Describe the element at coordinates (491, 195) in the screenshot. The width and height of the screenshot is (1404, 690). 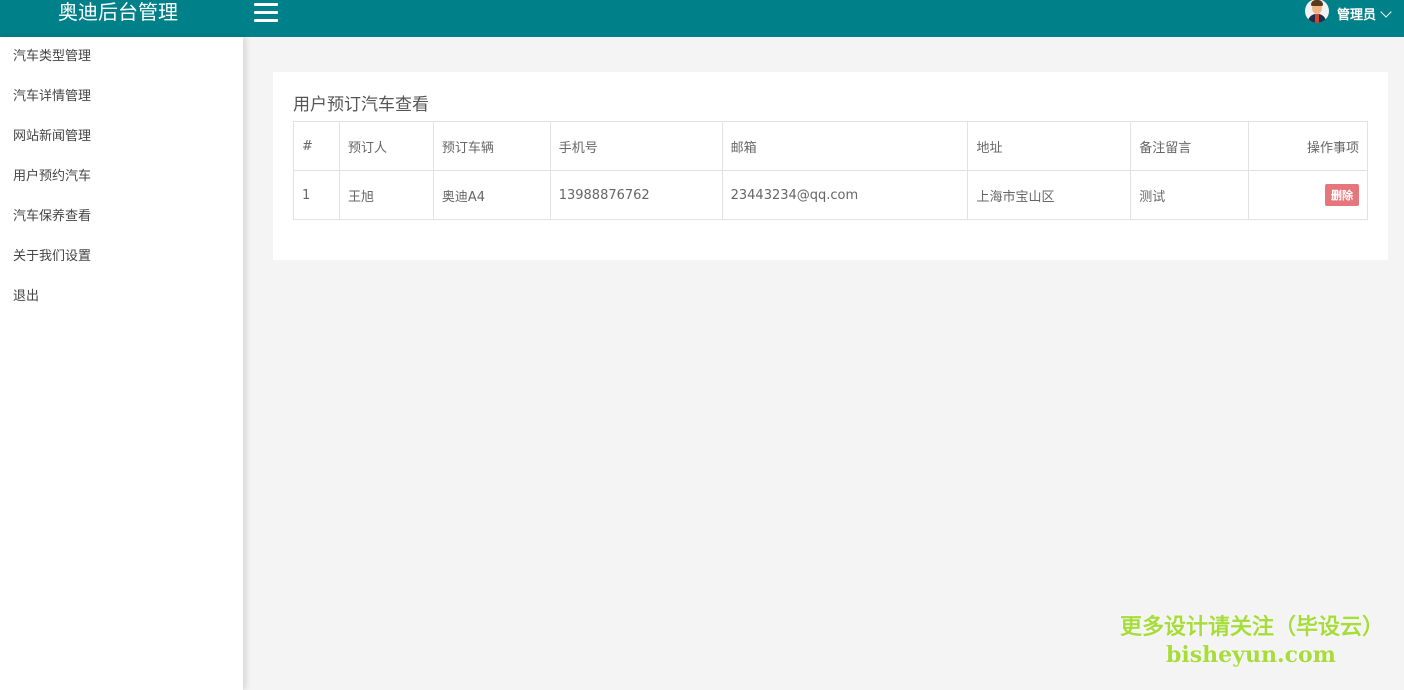
I see `cell-car: 奥迪A4` at that location.